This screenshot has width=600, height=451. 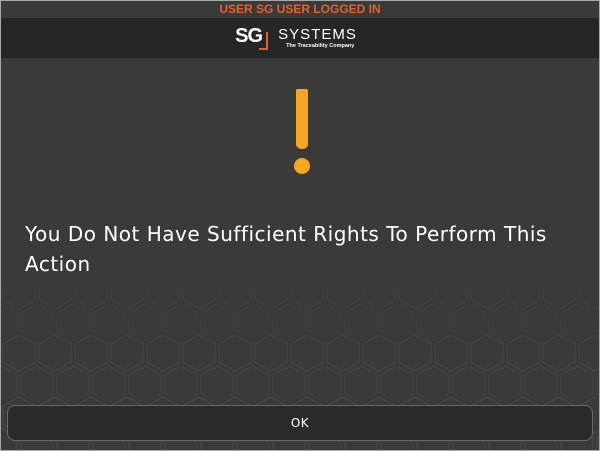 What do you see at coordinates (320, 45) in the screenshot?
I see `logo-tagline: The Traceability Company` at bounding box center [320, 45].